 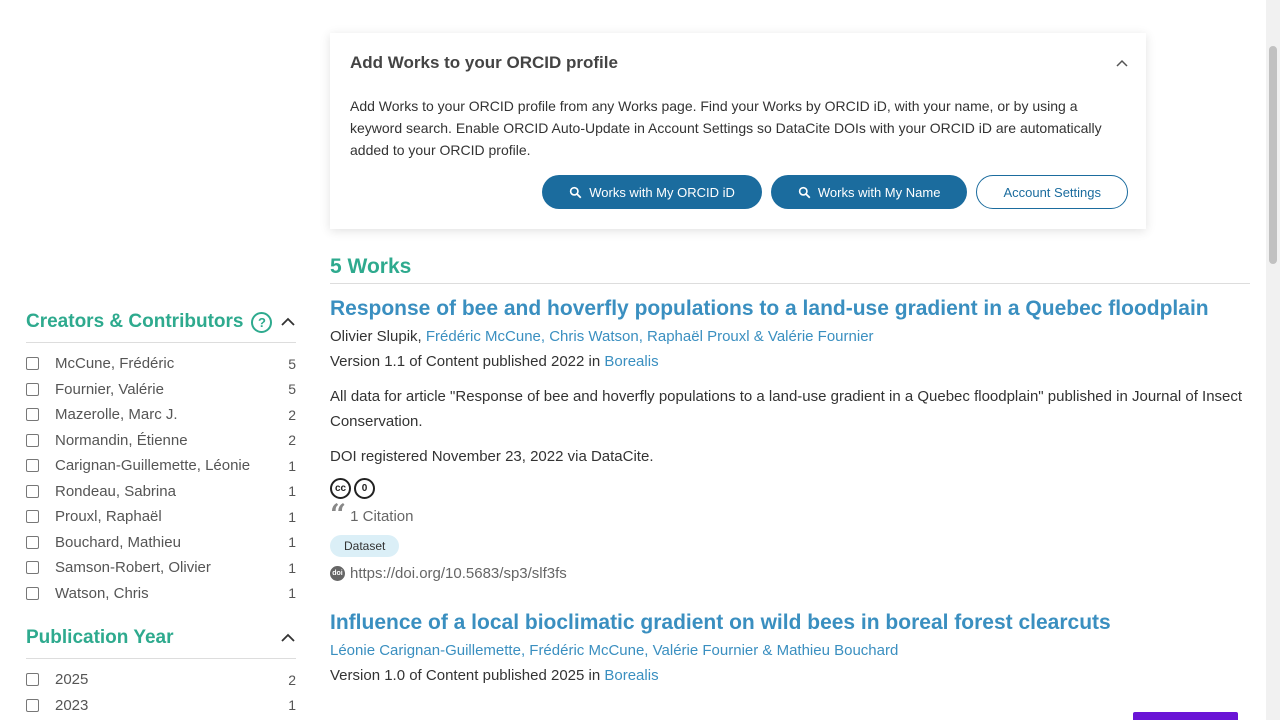 I want to click on facet-item: Watson, Chris 1, so click(x=161, y=594).